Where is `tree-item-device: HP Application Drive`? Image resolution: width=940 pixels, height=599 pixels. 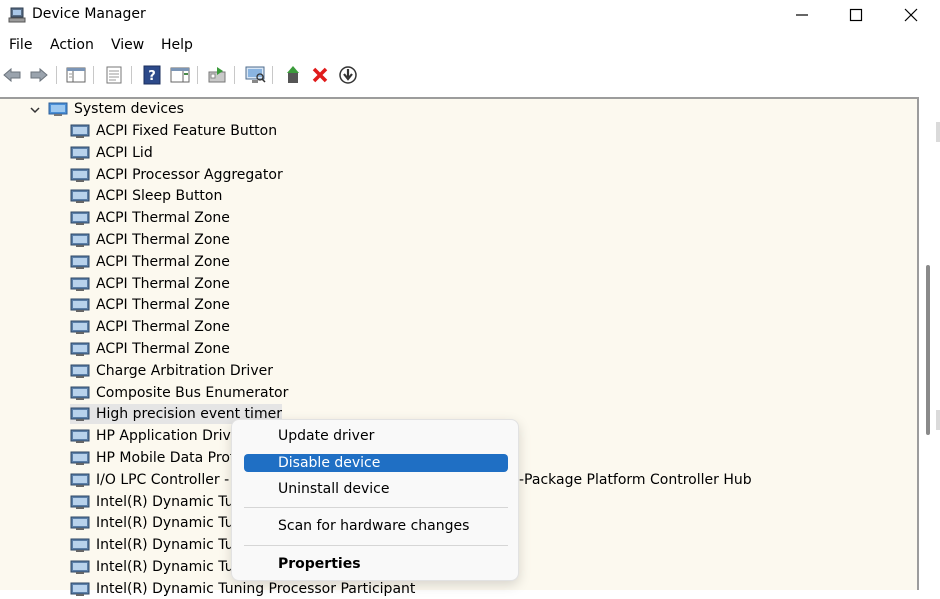
tree-item-device: HP Application Drive is located at coordinates (154, 436).